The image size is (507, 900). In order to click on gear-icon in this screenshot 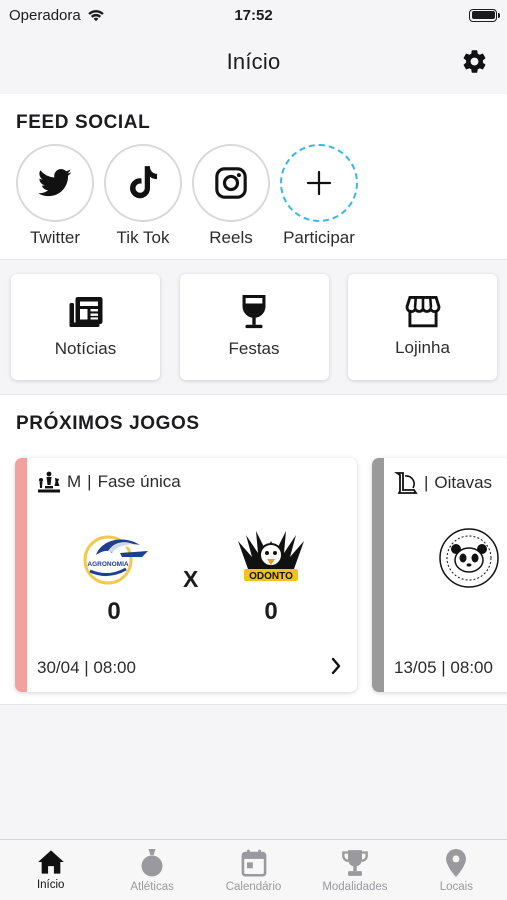, I will do `click(474, 61)`.